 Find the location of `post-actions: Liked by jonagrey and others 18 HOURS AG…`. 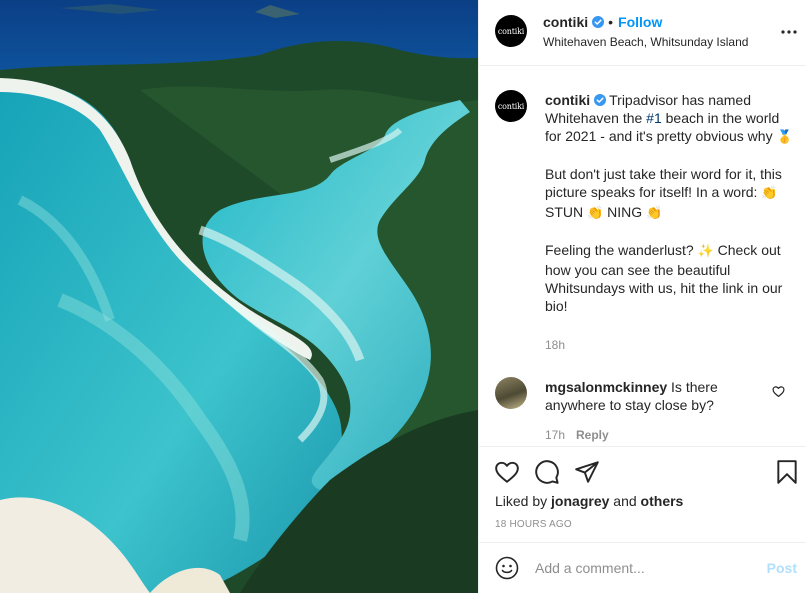

post-actions: Liked by jonagrey and others 18 HOURS AG… is located at coordinates (642, 494).